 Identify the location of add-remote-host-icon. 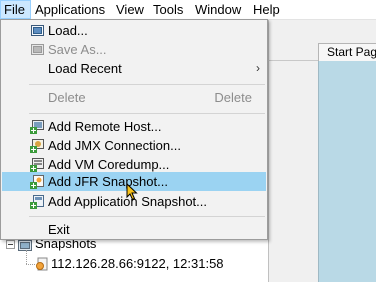
(37, 126).